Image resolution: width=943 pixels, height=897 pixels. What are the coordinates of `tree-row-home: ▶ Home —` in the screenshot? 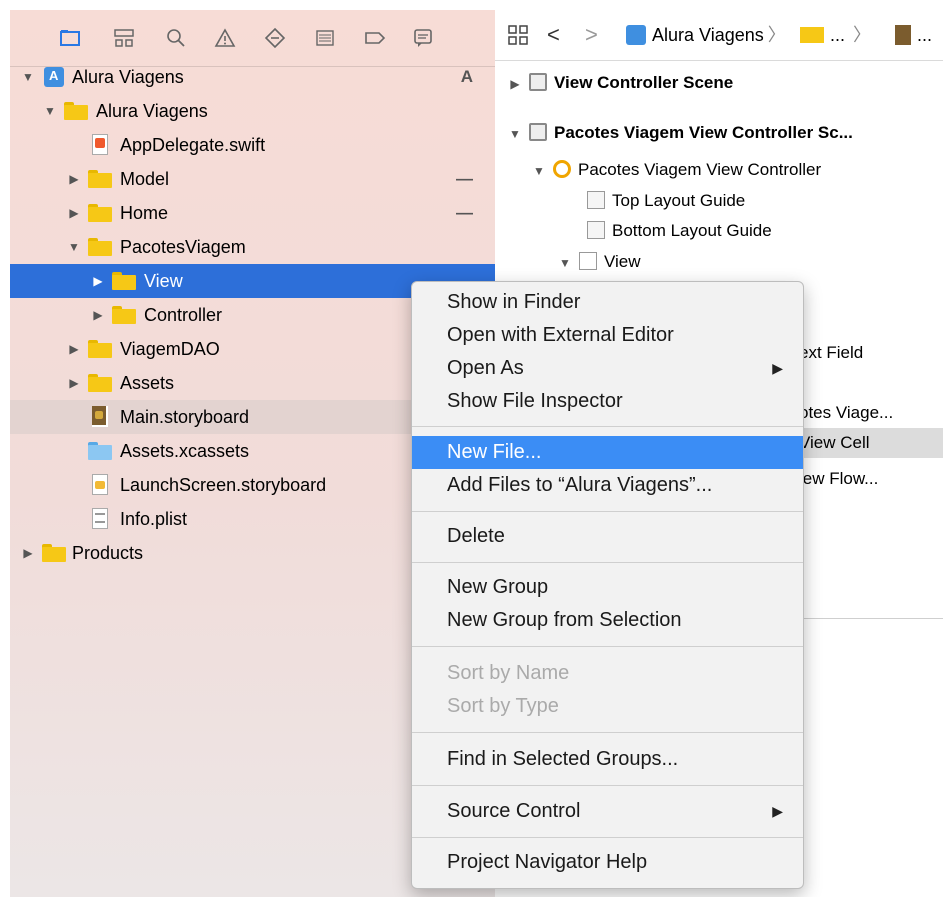 It's located at (252, 213).